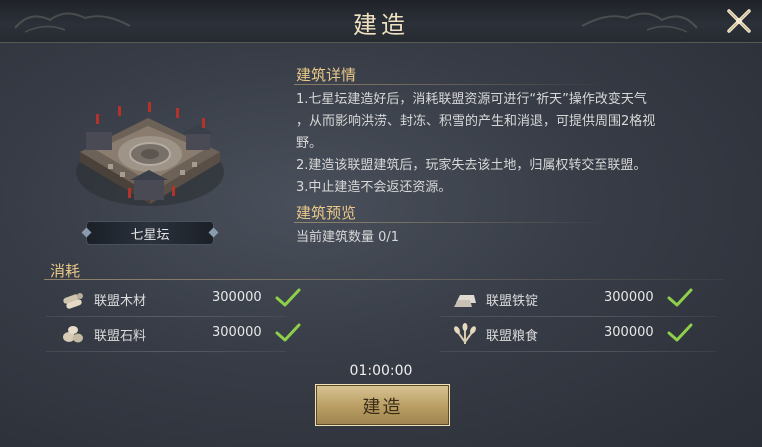 The height and width of the screenshot is (447, 762). I want to click on preview-scroll-area: 当前建筑数量 0/1, so click(506, 235).